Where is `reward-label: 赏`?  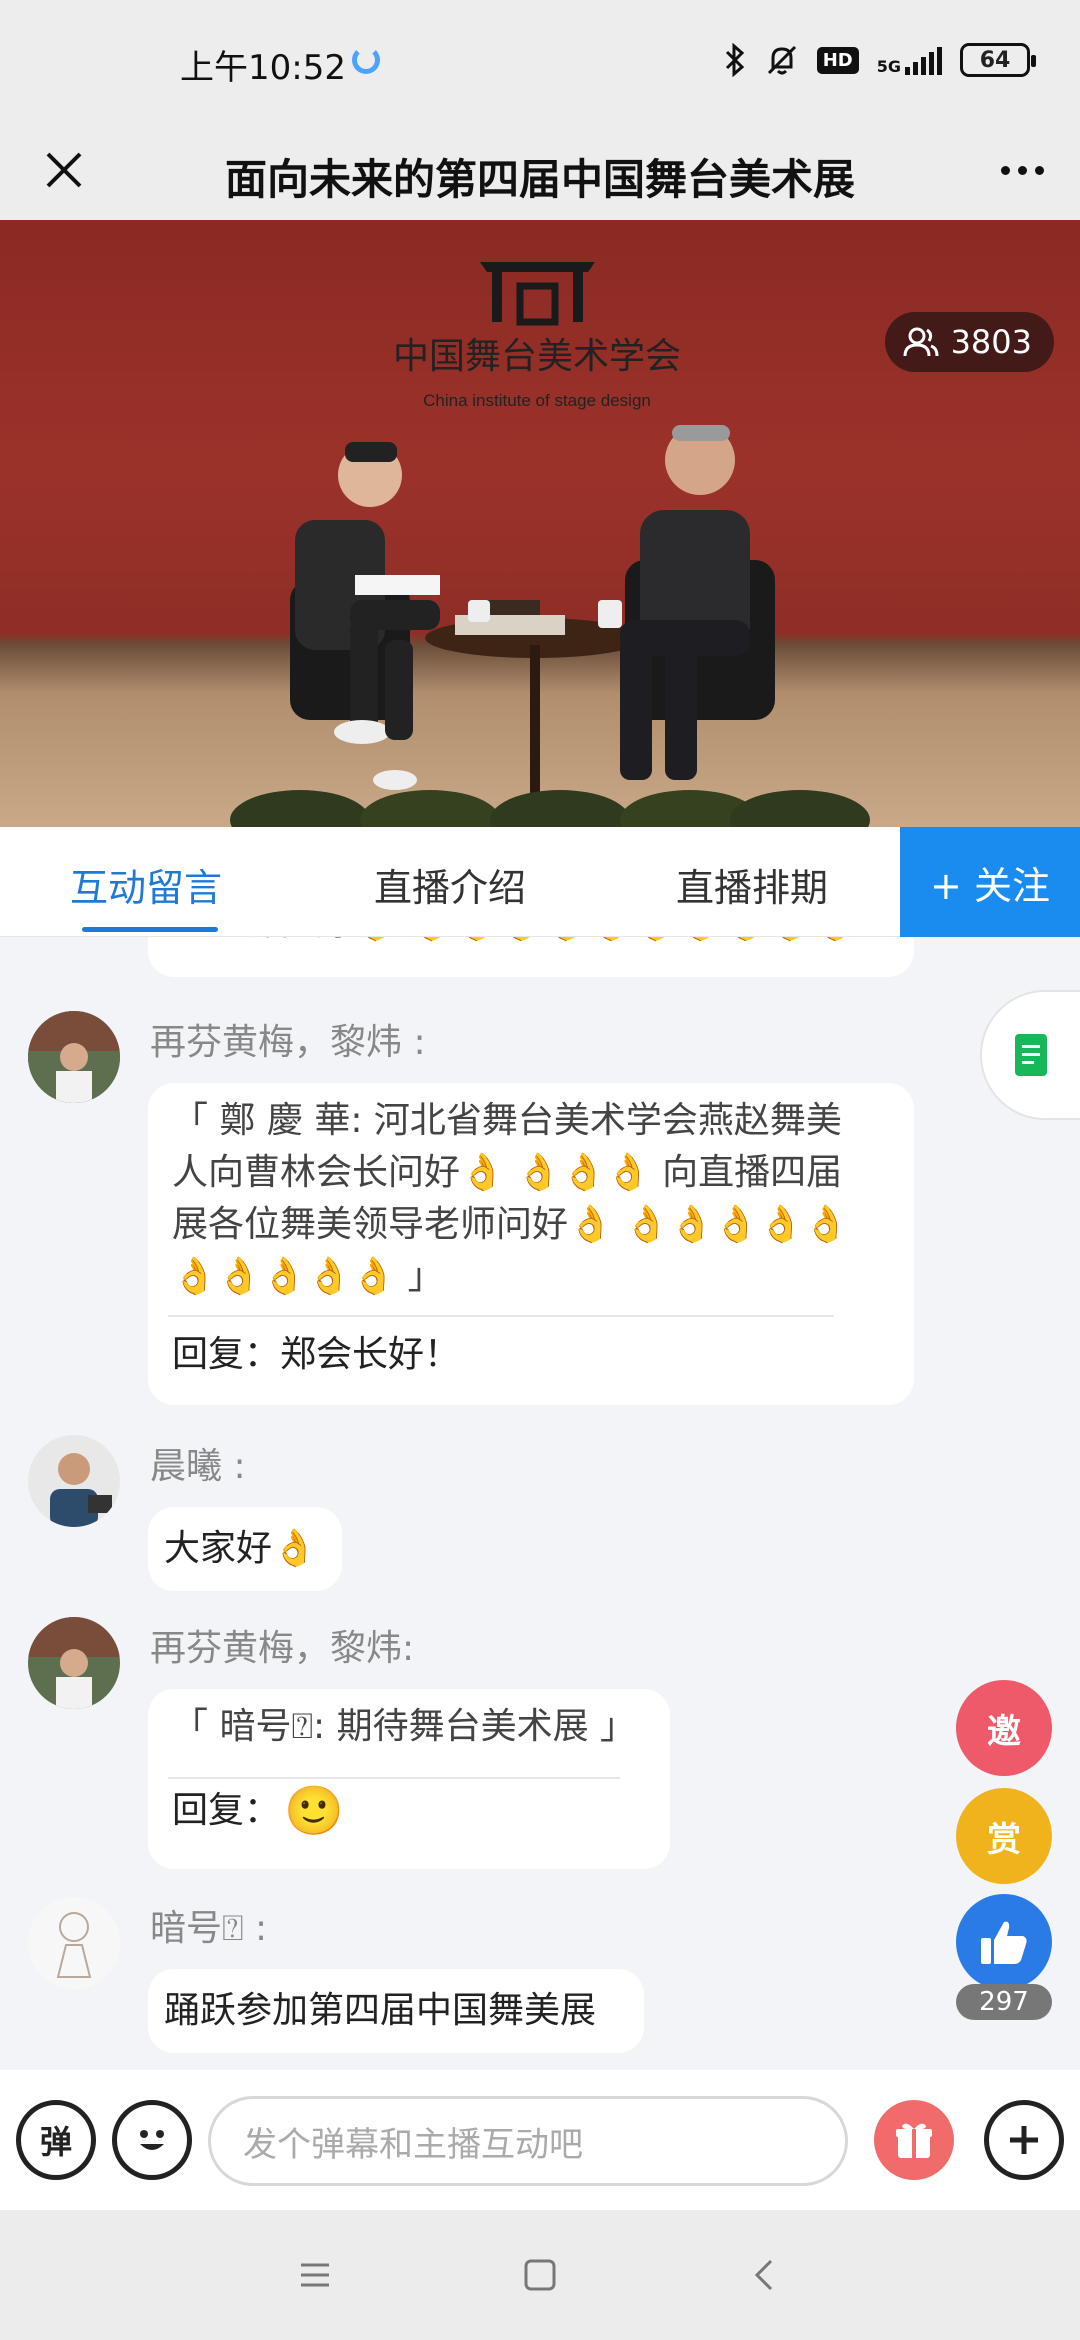
reward-label: 赏 is located at coordinates (1004, 1839).